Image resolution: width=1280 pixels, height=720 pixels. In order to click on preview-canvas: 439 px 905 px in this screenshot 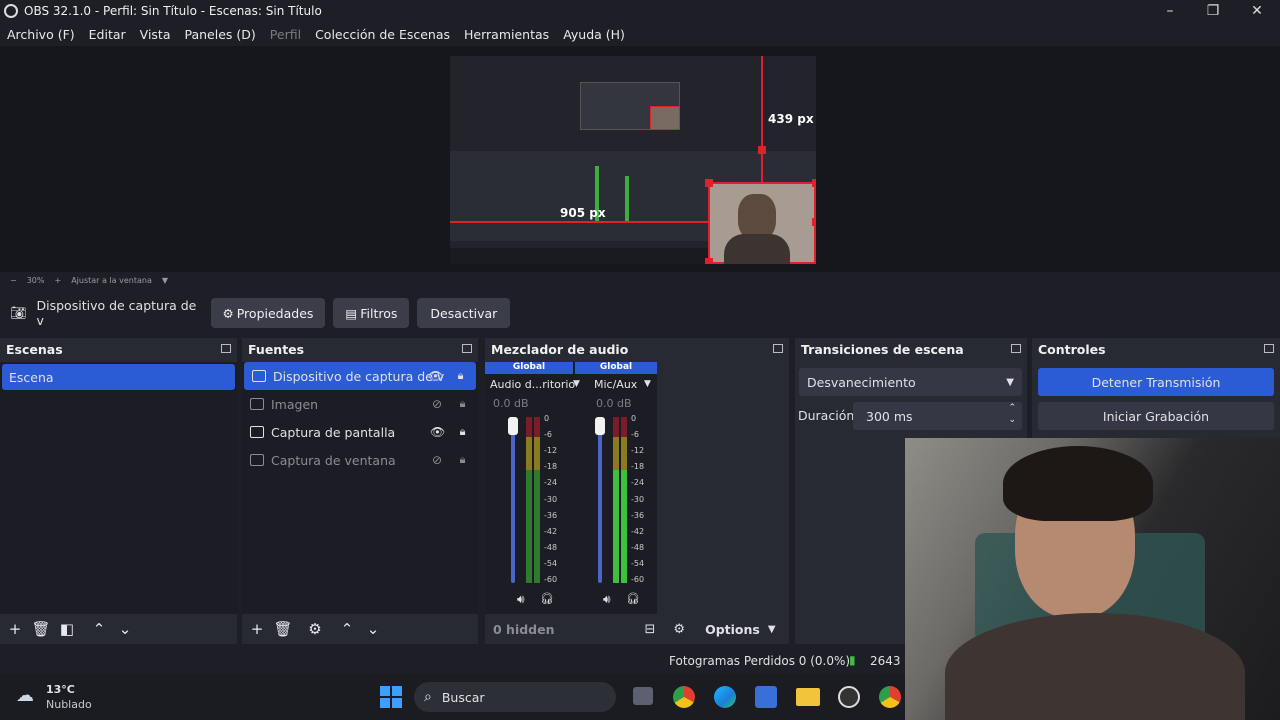, I will do `click(633, 160)`.